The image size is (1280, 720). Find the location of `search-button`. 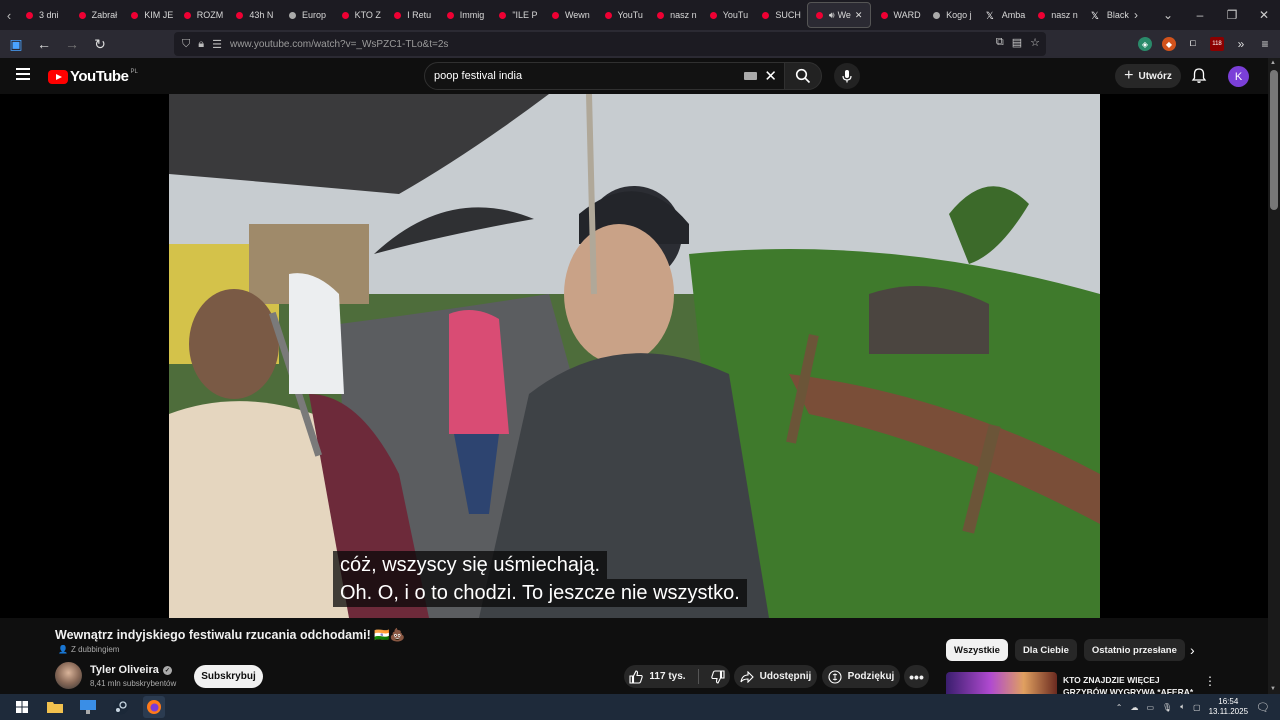

search-button is located at coordinates (803, 76).